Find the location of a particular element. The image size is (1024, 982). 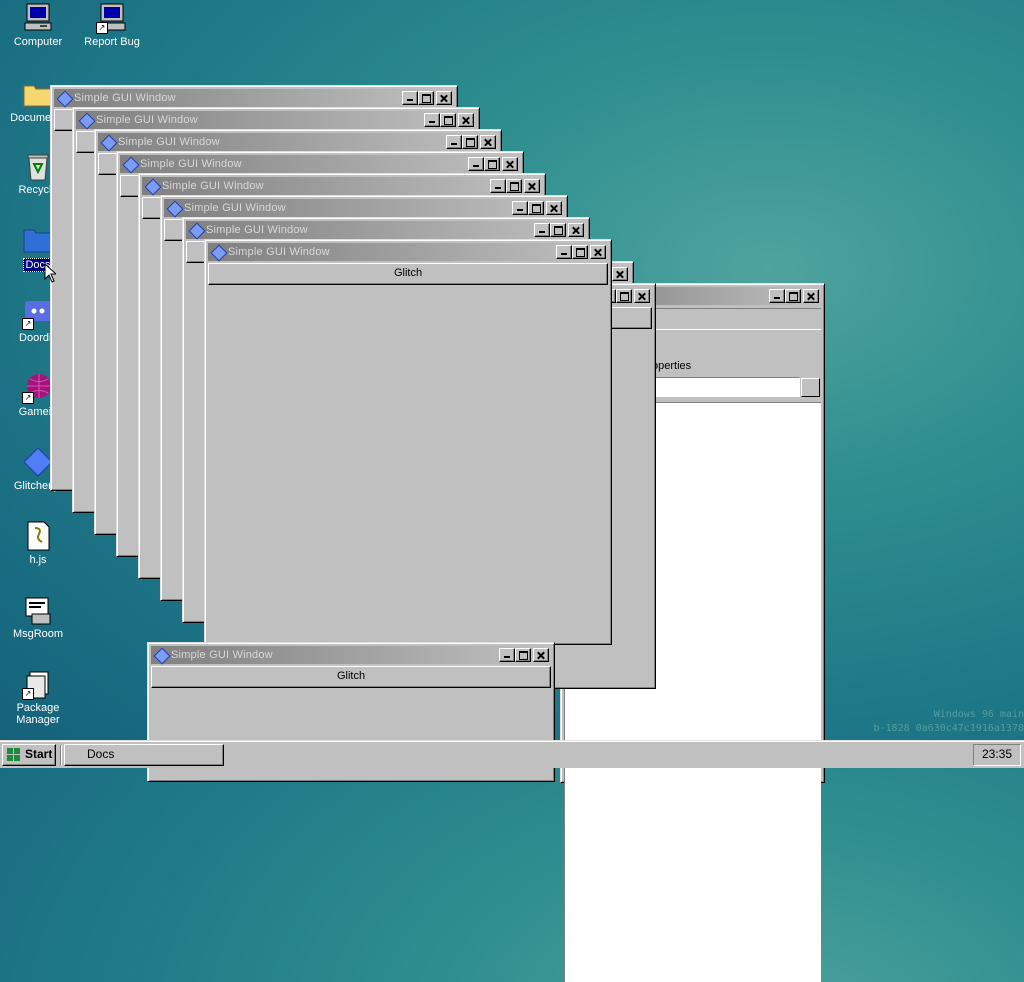

desktop-icon-msgroom: MsgRoom is located at coordinates (38, 617).